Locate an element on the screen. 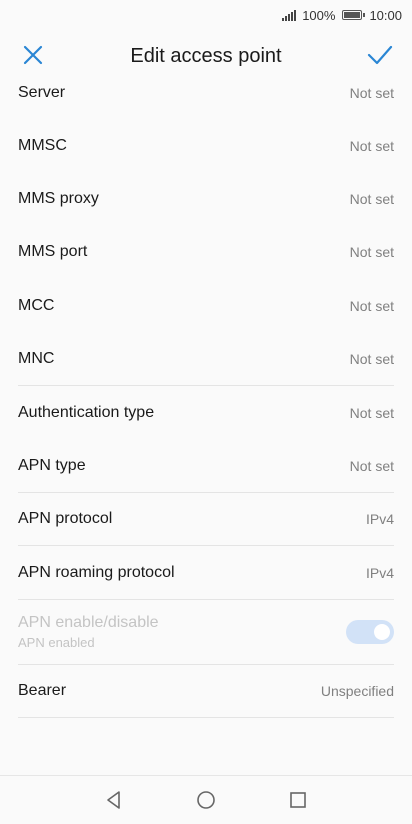  status-bar: 100% 10:00 is located at coordinates (206, 15).